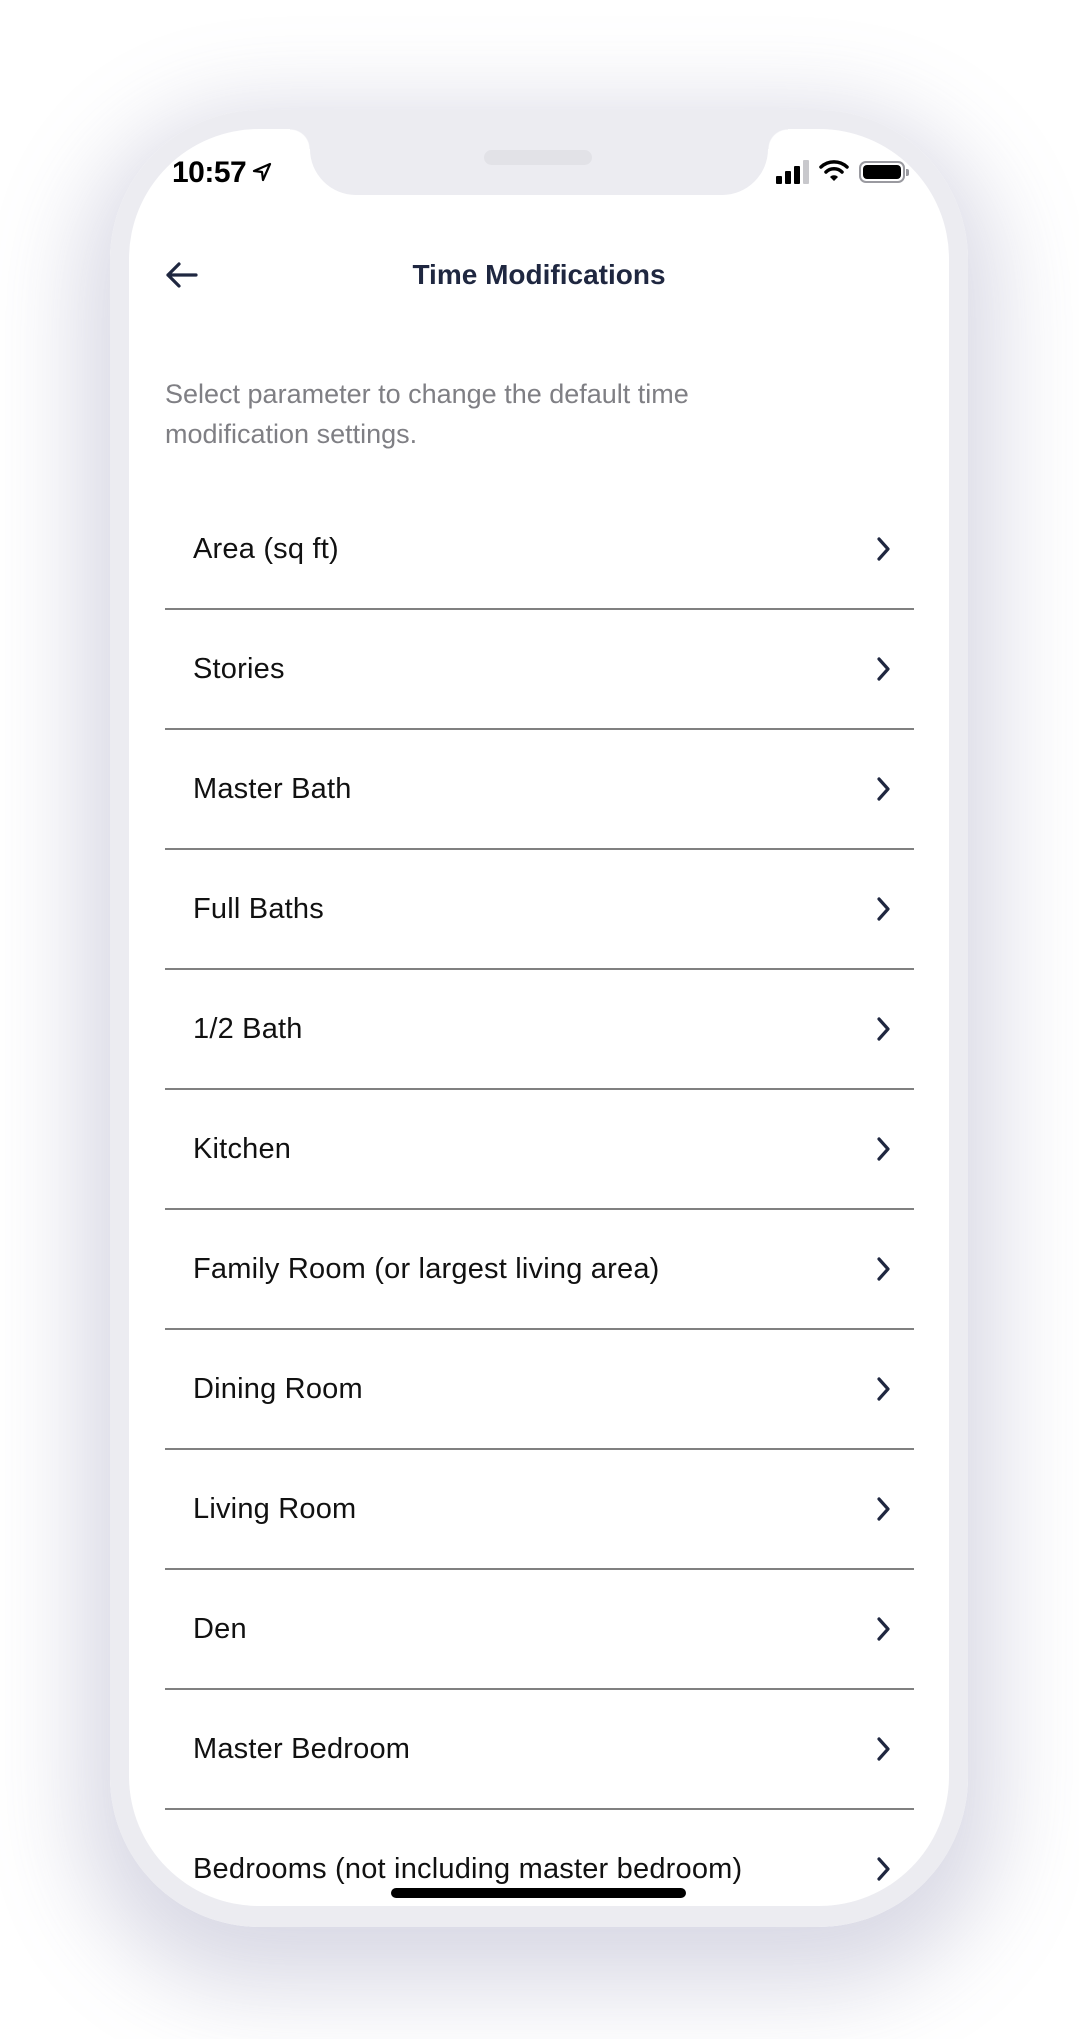  Describe the element at coordinates (539, 1030) in the screenshot. I see `parameter-item-1-2-bath: 1/2 Bath` at that location.